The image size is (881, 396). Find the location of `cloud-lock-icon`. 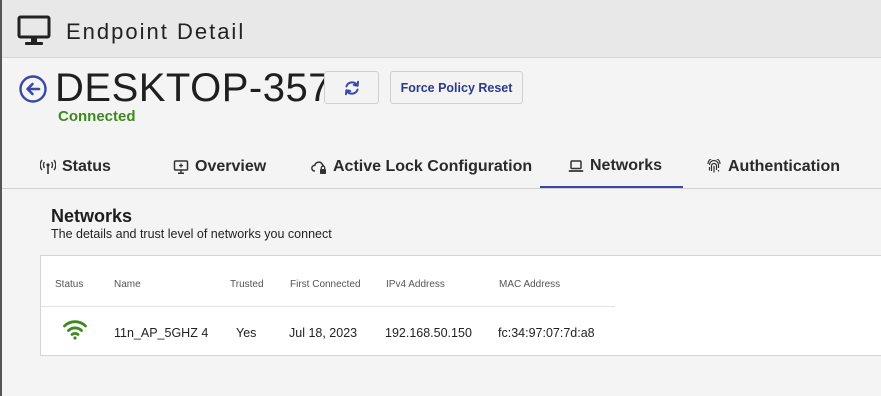

cloud-lock-icon is located at coordinates (318, 167).